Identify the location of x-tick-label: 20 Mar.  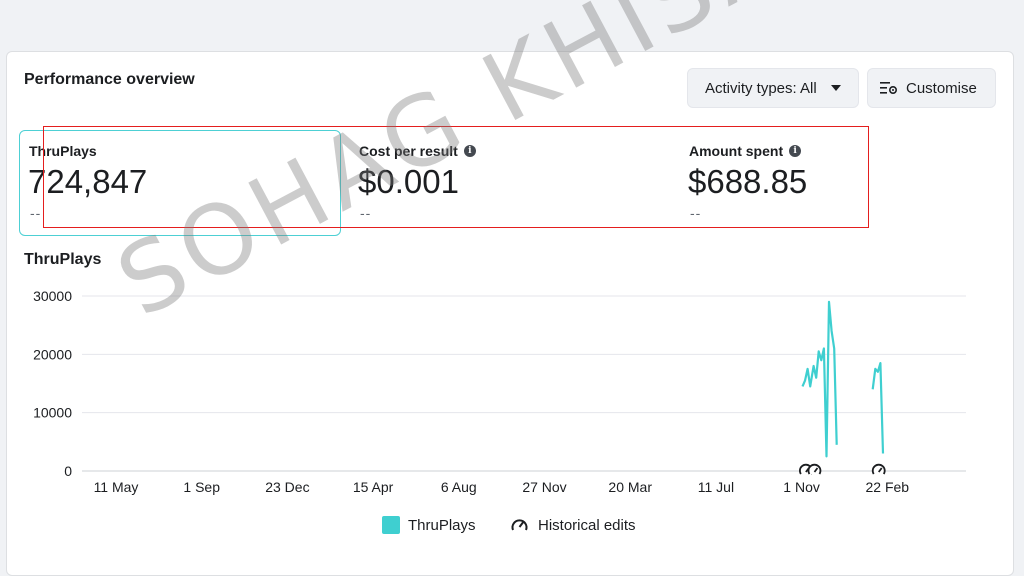
(630, 487).